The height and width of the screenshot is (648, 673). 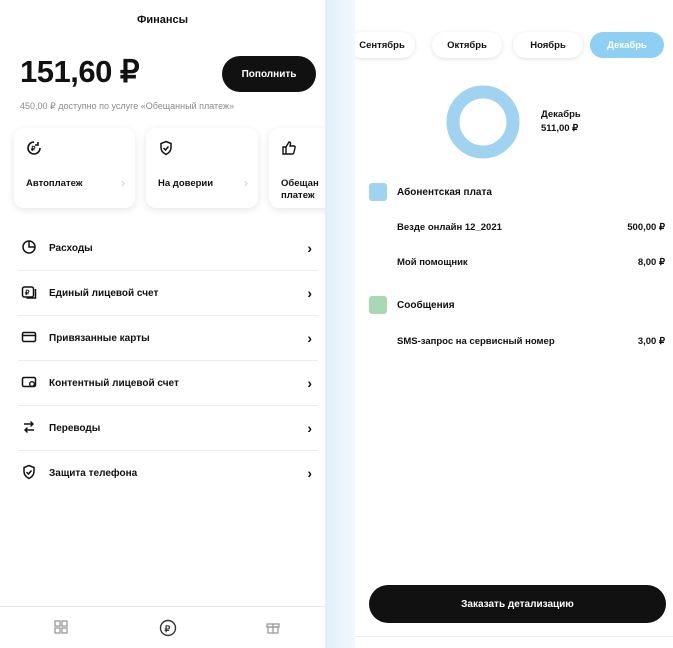 What do you see at coordinates (168, 428) in the screenshot?
I see `menu-item-transfers: Переводы ›` at bounding box center [168, 428].